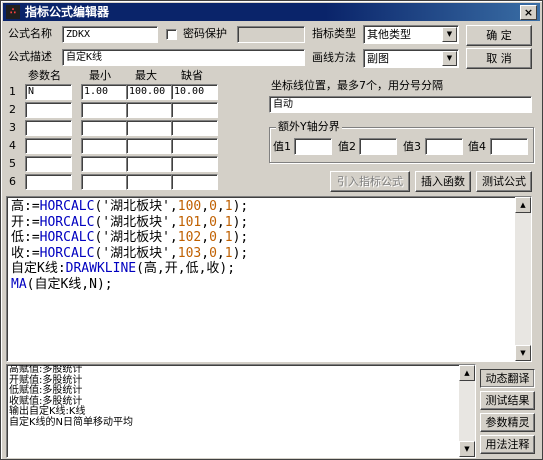  I want to click on cancel-button: 取 消, so click(499, 58).